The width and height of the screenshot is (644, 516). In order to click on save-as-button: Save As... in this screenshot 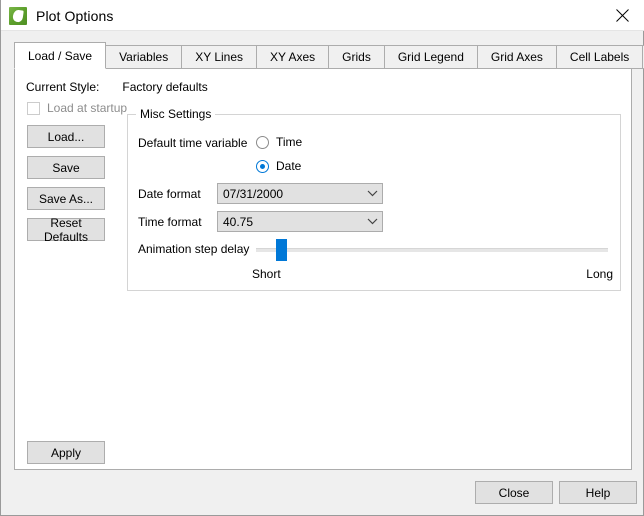, I will do `click(66, 198)`.